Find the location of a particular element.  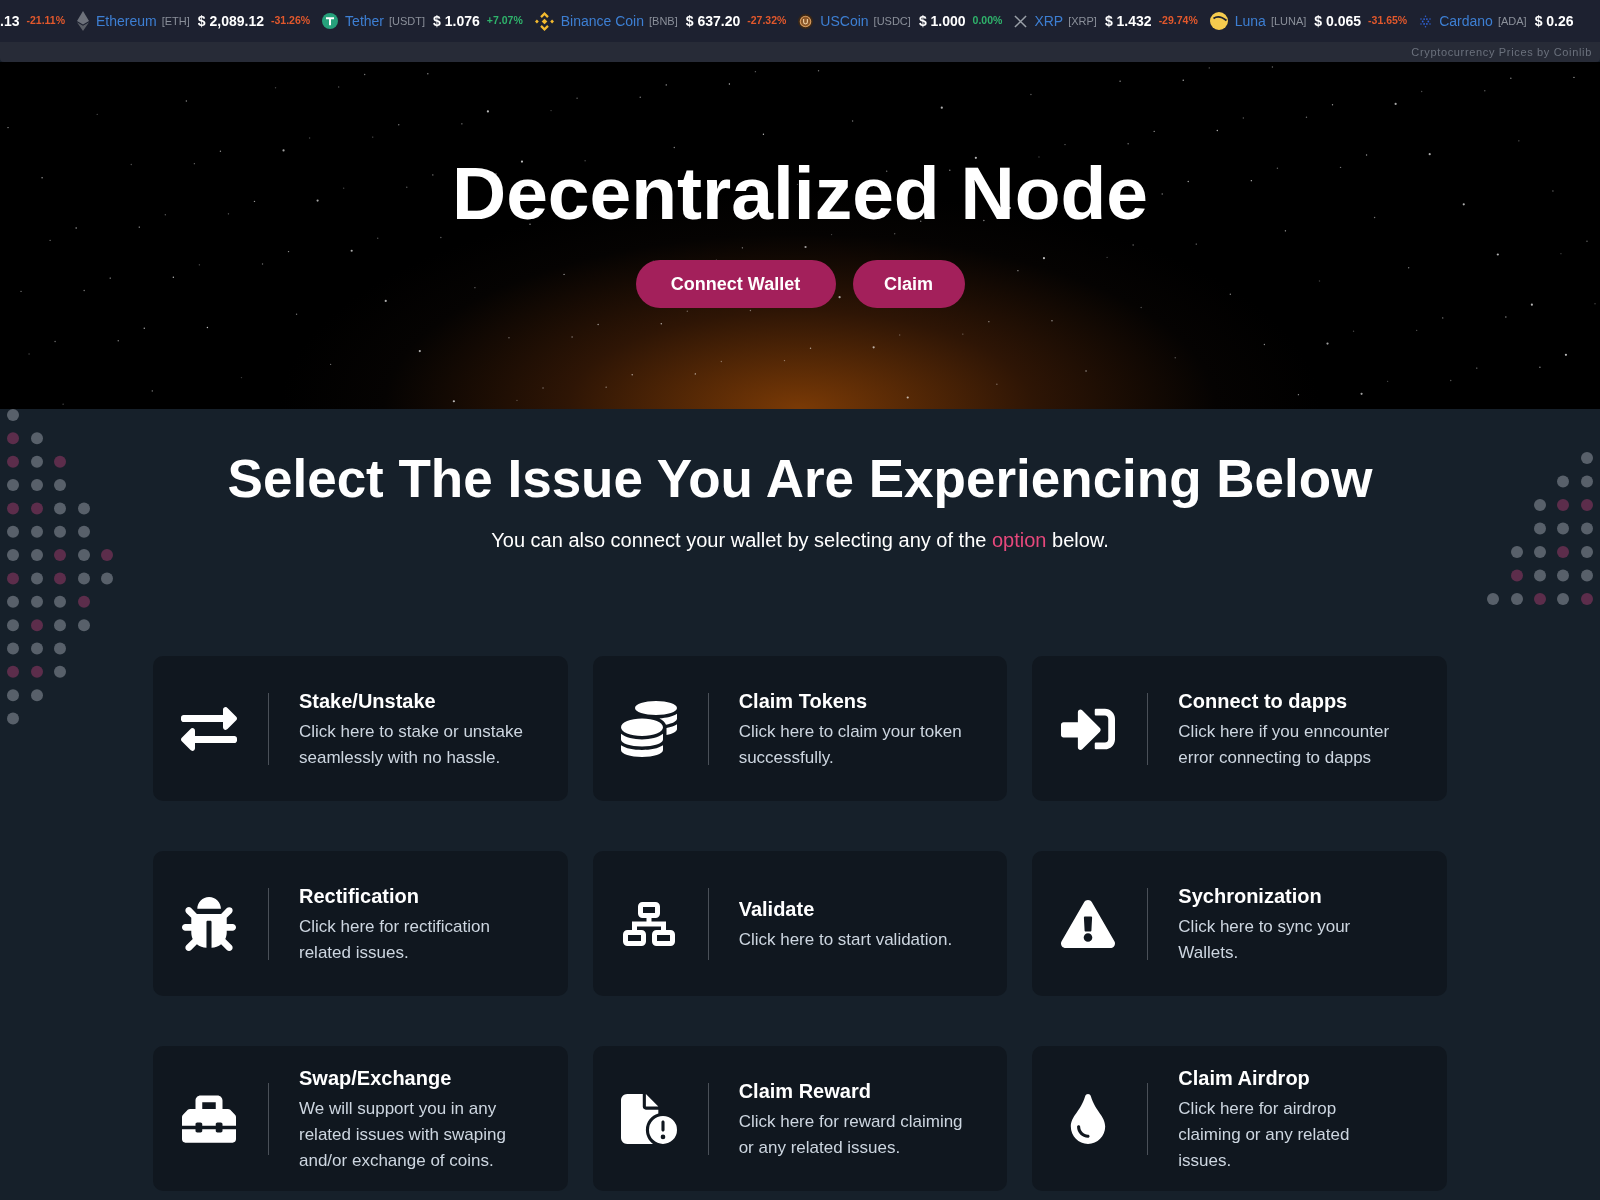

card-description: Click here to start validation. is located at coordinates (845, 939).